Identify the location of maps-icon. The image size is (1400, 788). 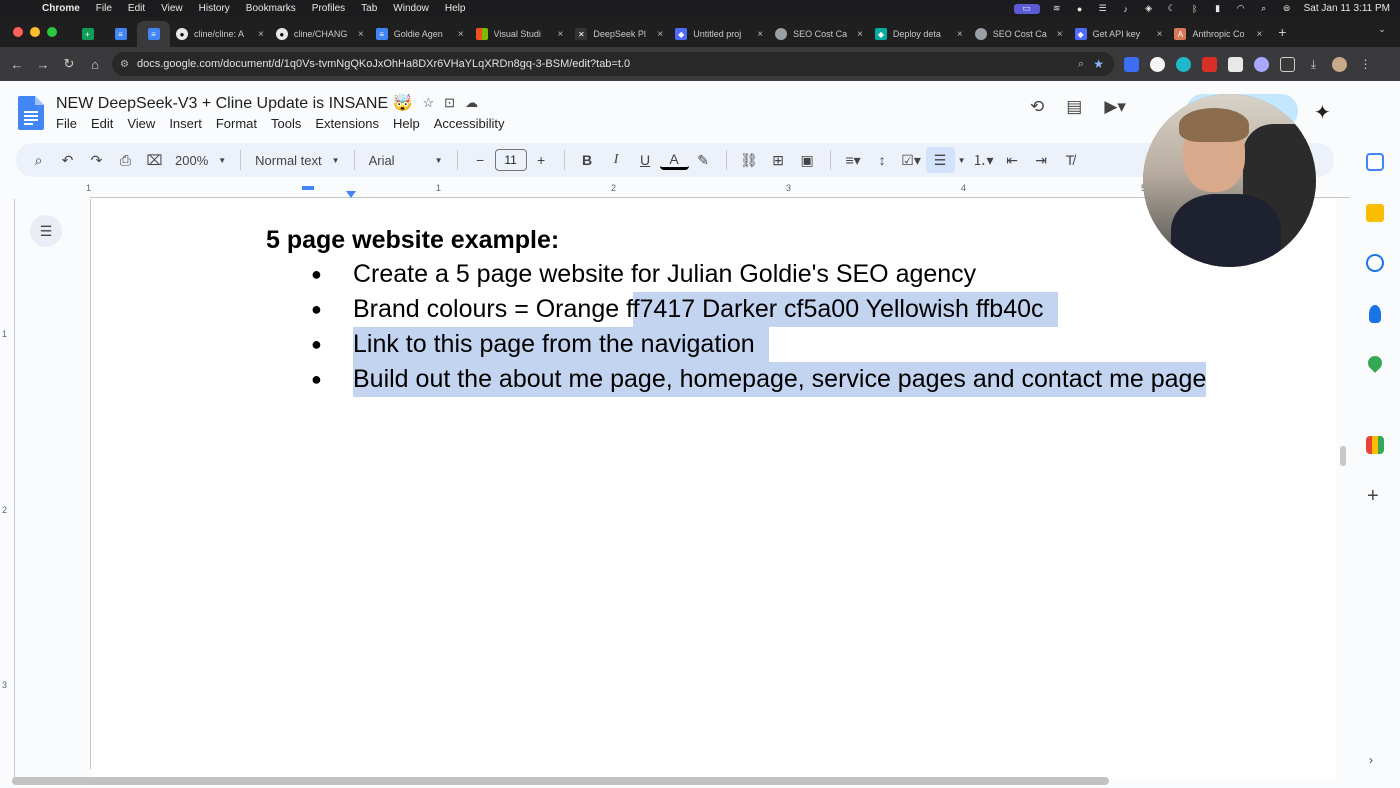
(1375, 363).